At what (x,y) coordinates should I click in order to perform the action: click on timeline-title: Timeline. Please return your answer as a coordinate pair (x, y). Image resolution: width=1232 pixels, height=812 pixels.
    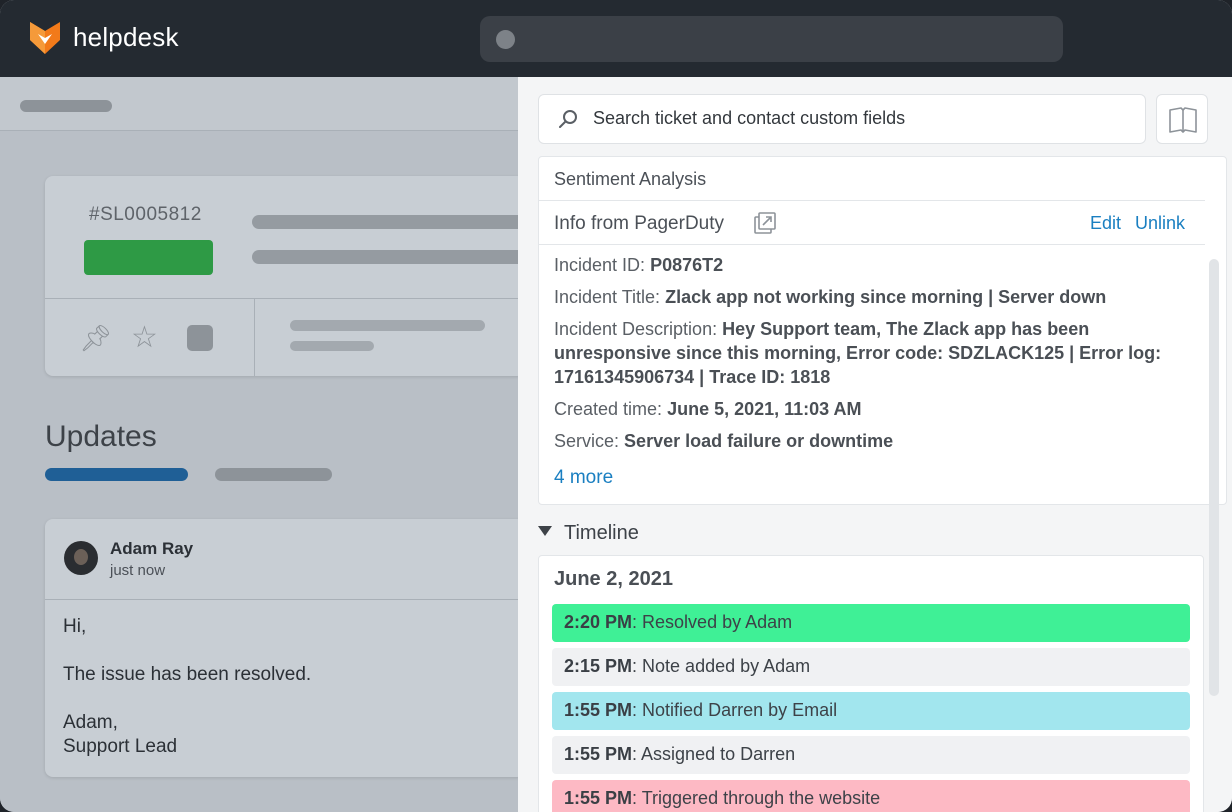
    Looking at the image, I should click on (601, 533).